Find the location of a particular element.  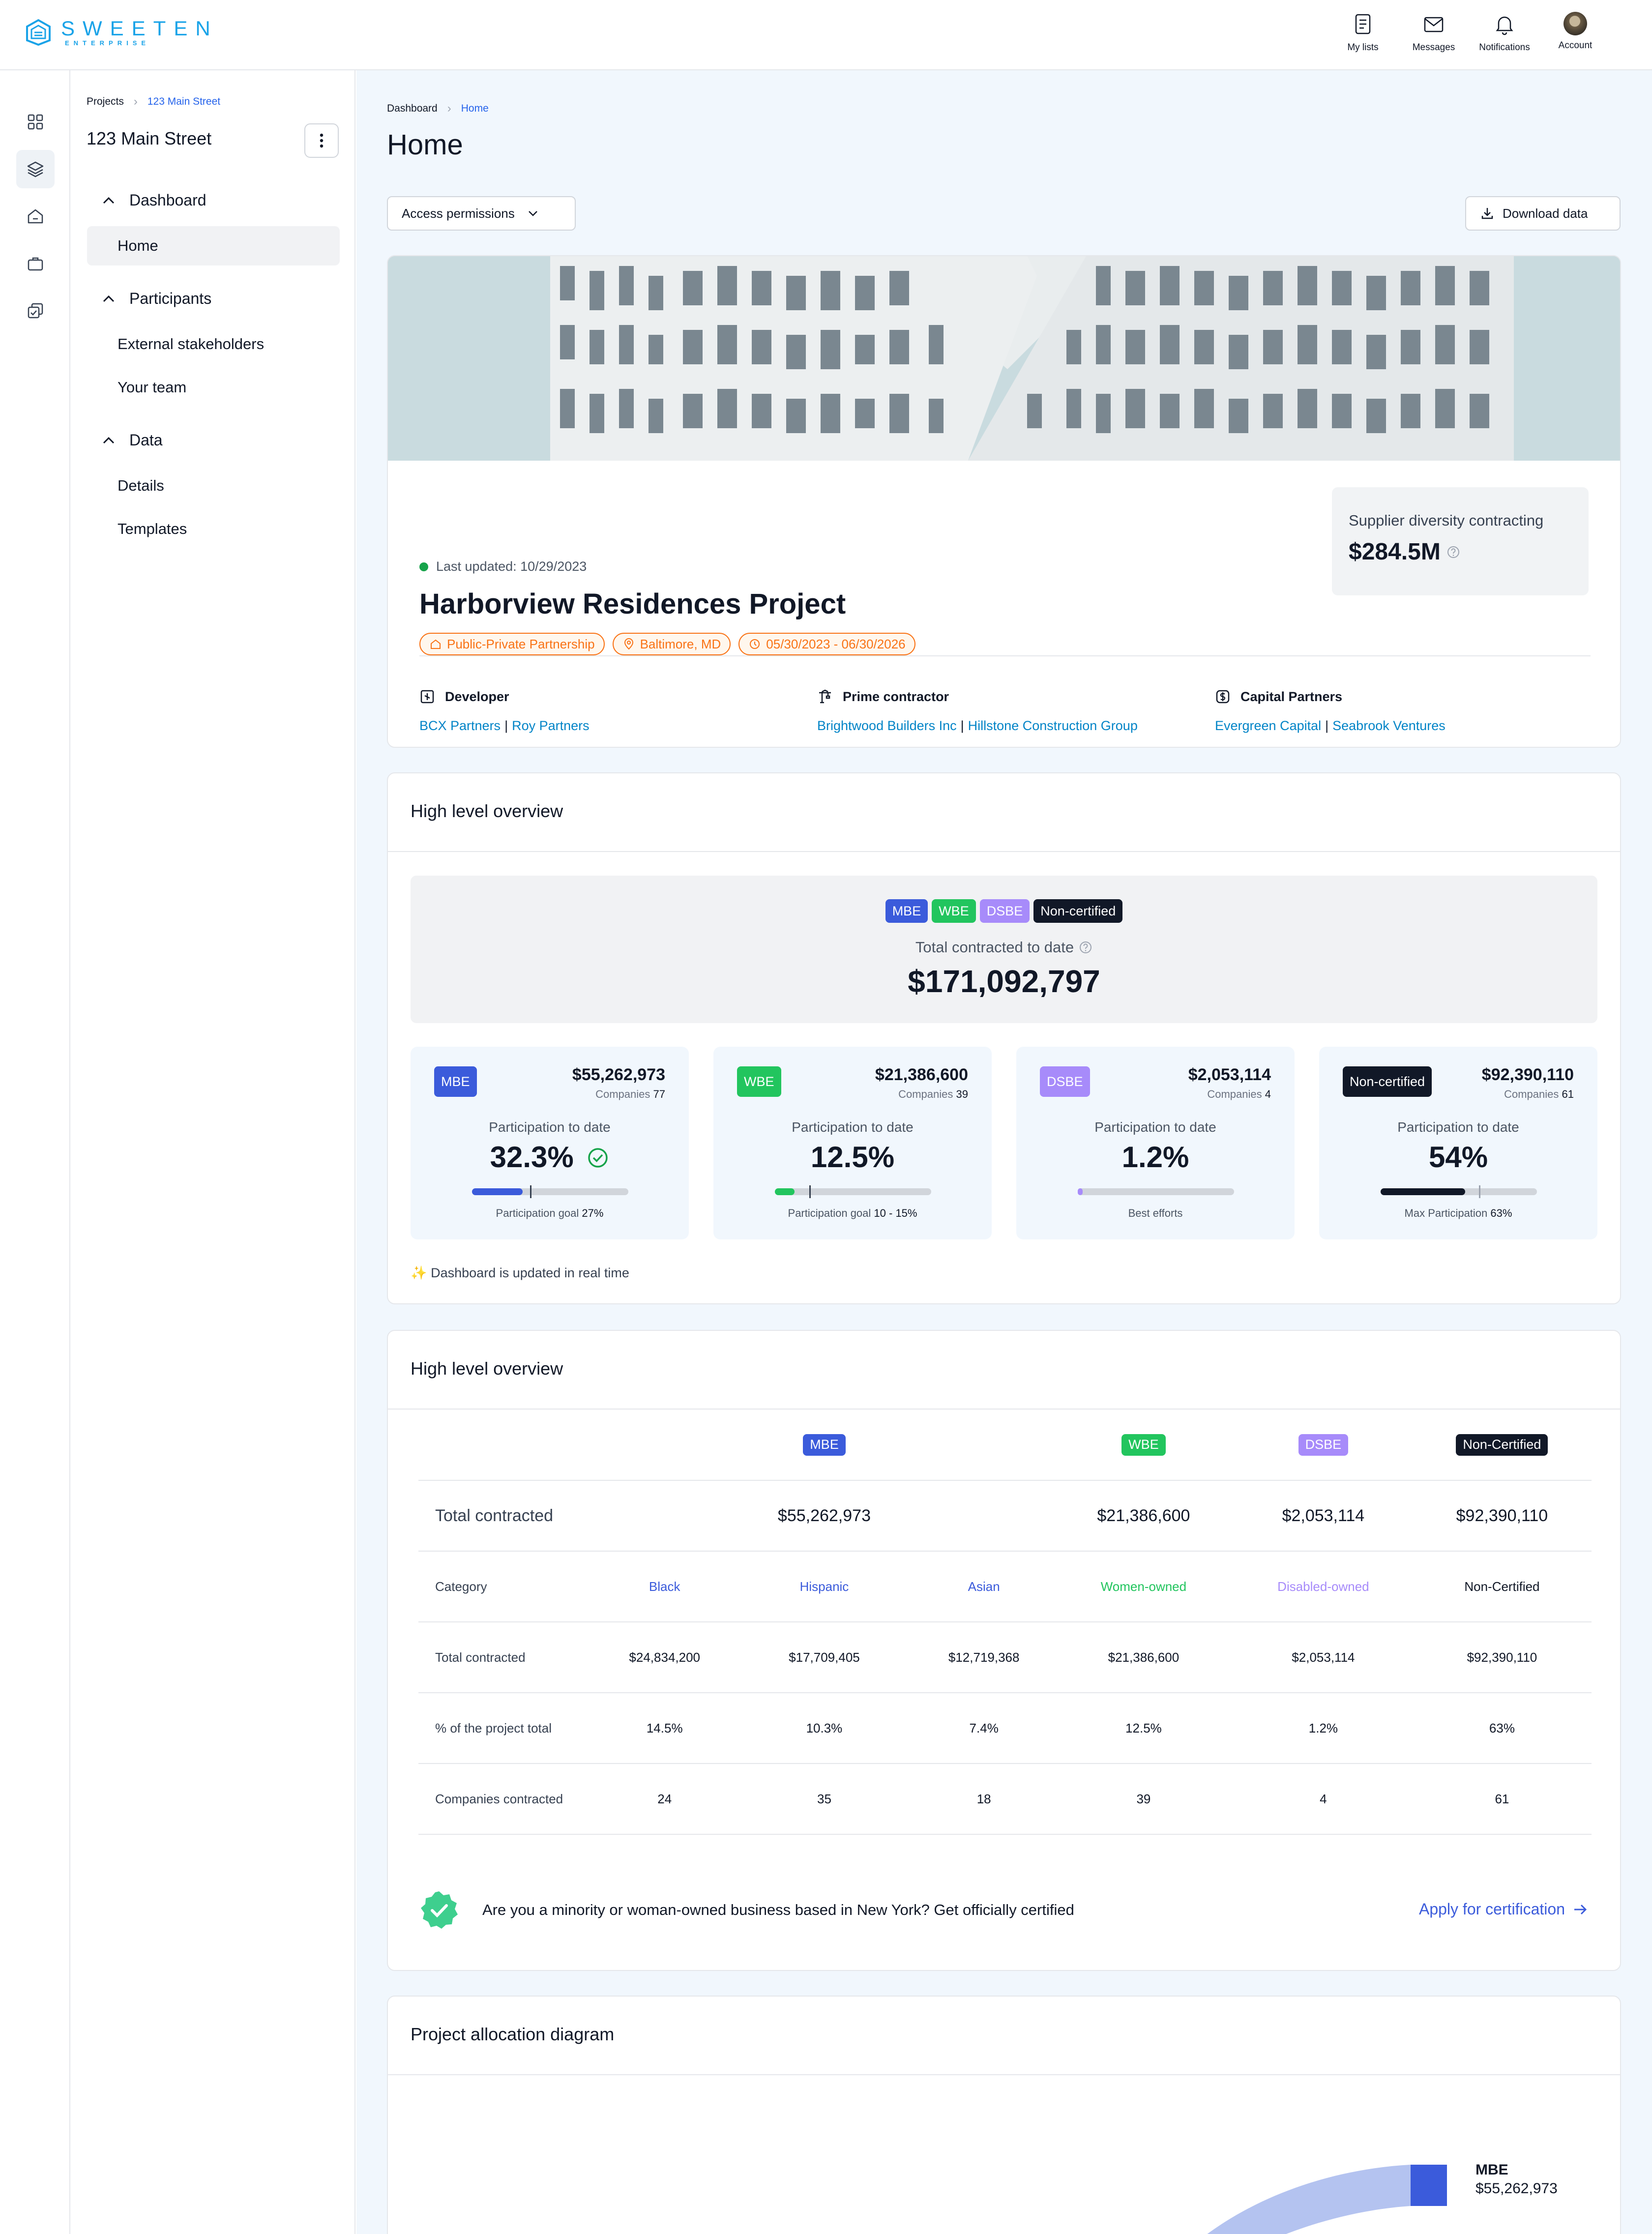

brand-logo: SWEETEN ENTERPRISE is located at coordinates (122, 32).